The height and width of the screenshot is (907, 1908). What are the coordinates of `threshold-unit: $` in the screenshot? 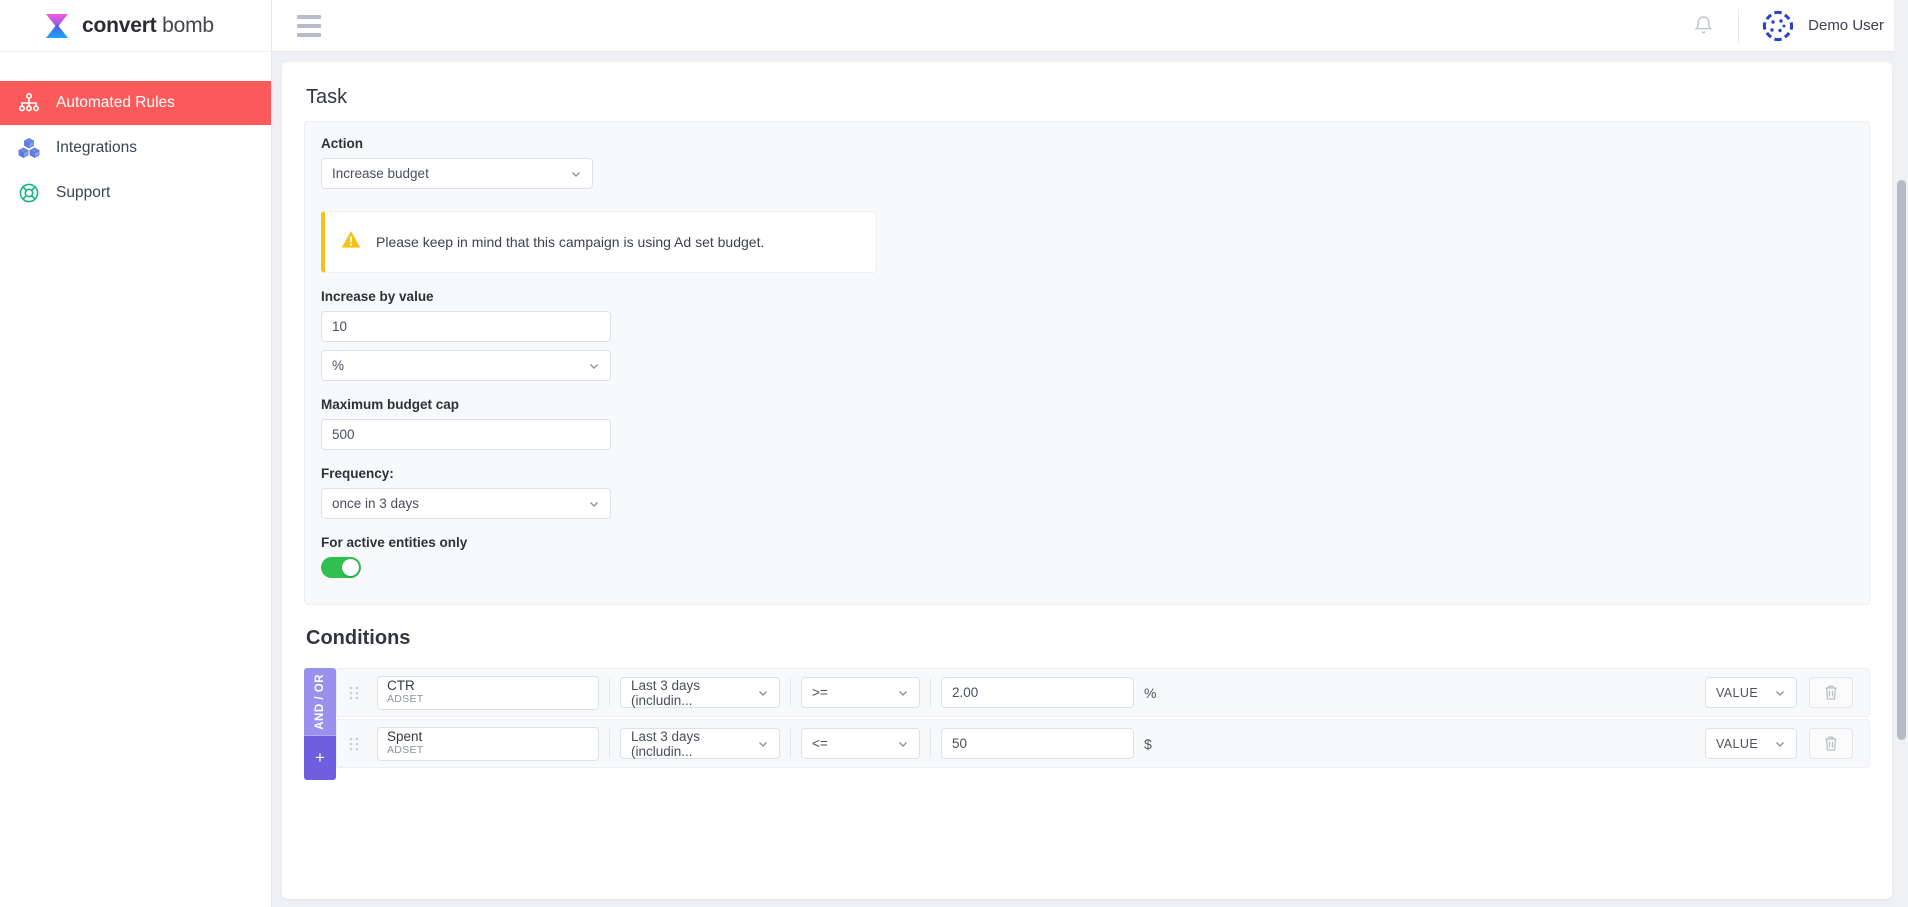 It's located at (1148, 743).